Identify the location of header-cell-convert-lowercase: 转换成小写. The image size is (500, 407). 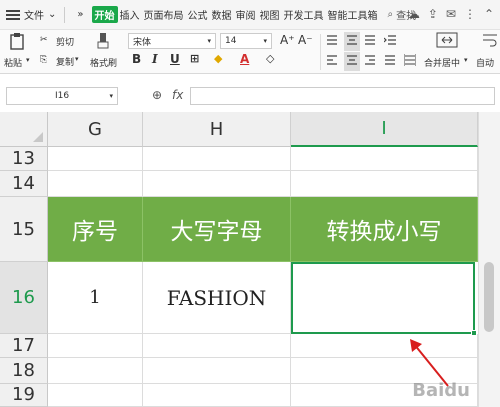
(384, 229).